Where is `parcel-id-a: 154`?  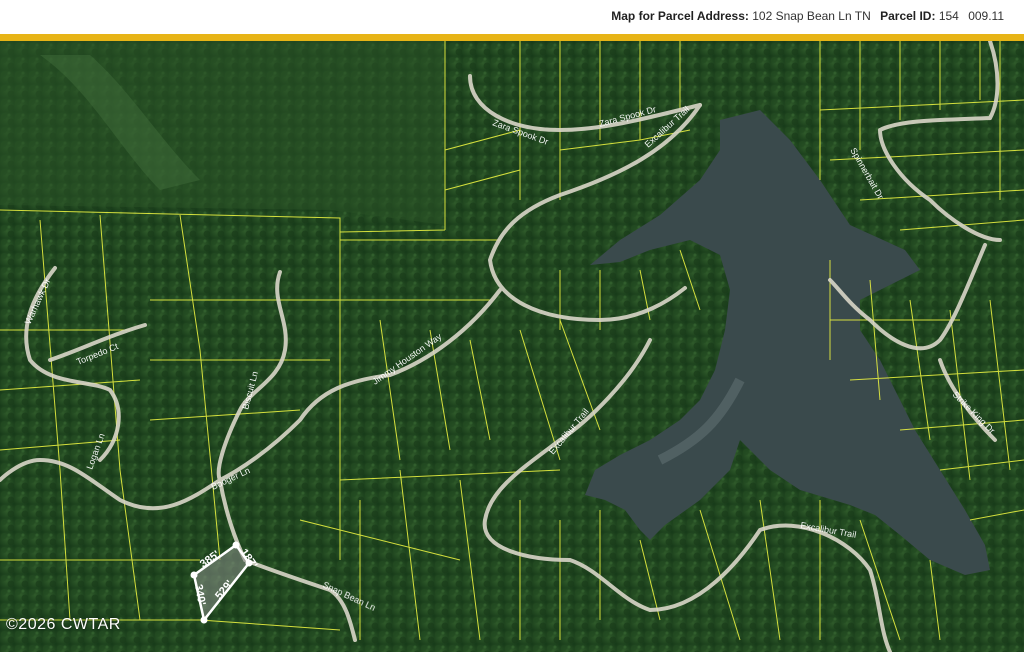
parcel-id-a: 154 is located at coordinates (948, 16).